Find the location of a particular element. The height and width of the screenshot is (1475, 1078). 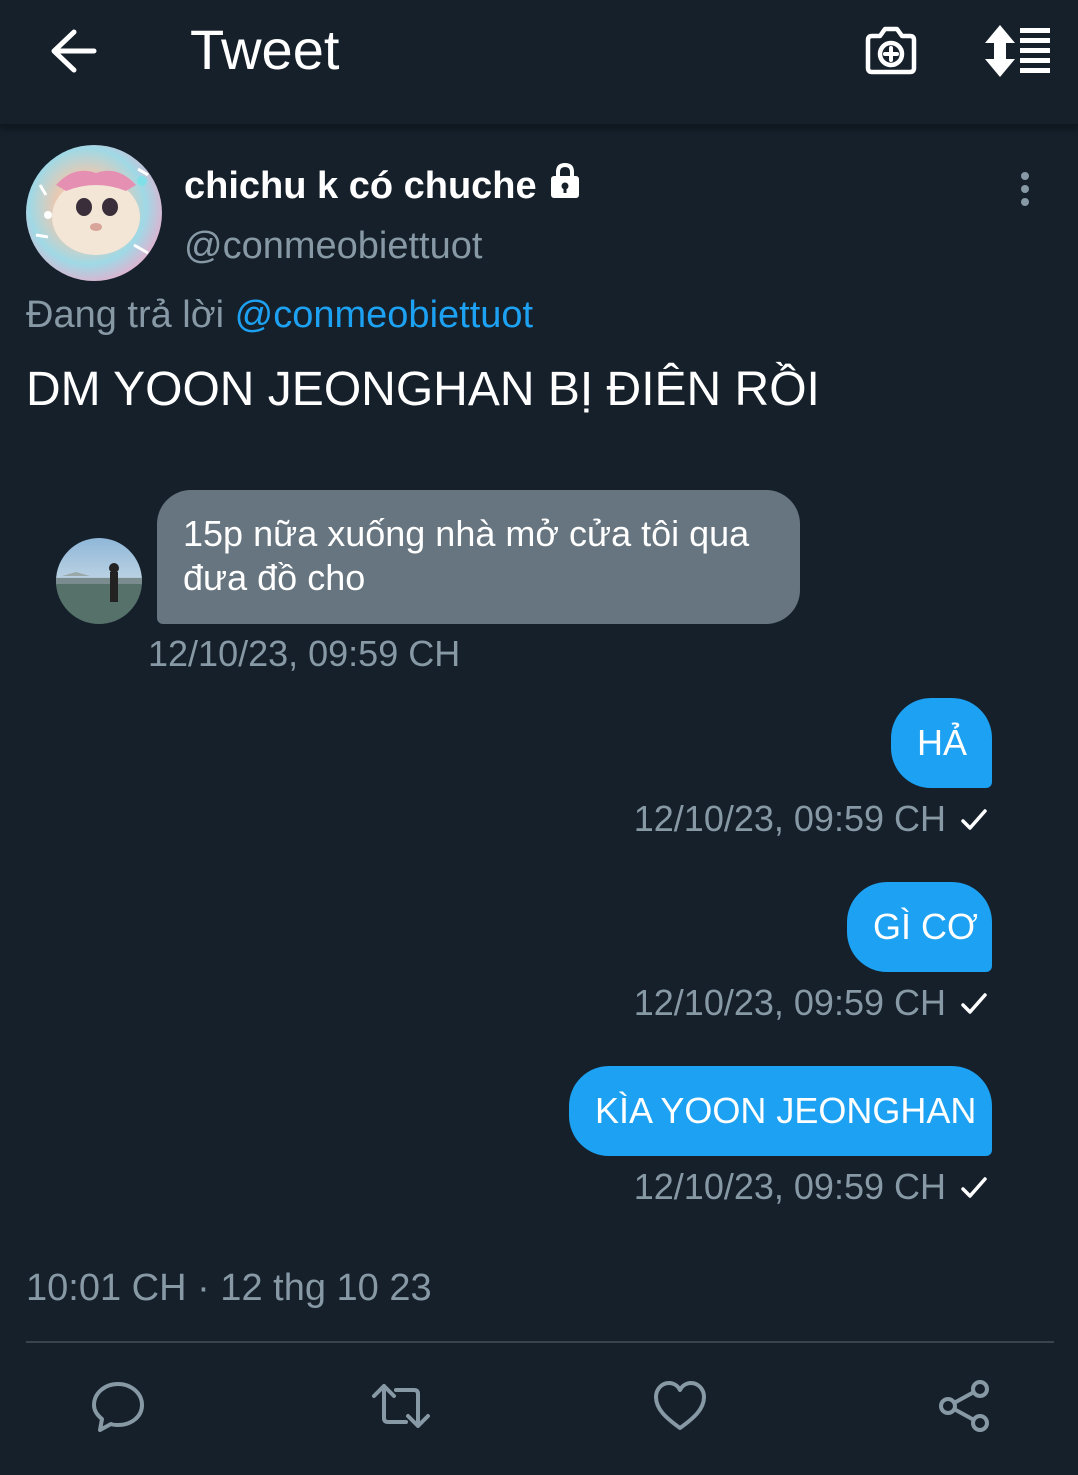

like-icon is located at coordinates (680, 1405).